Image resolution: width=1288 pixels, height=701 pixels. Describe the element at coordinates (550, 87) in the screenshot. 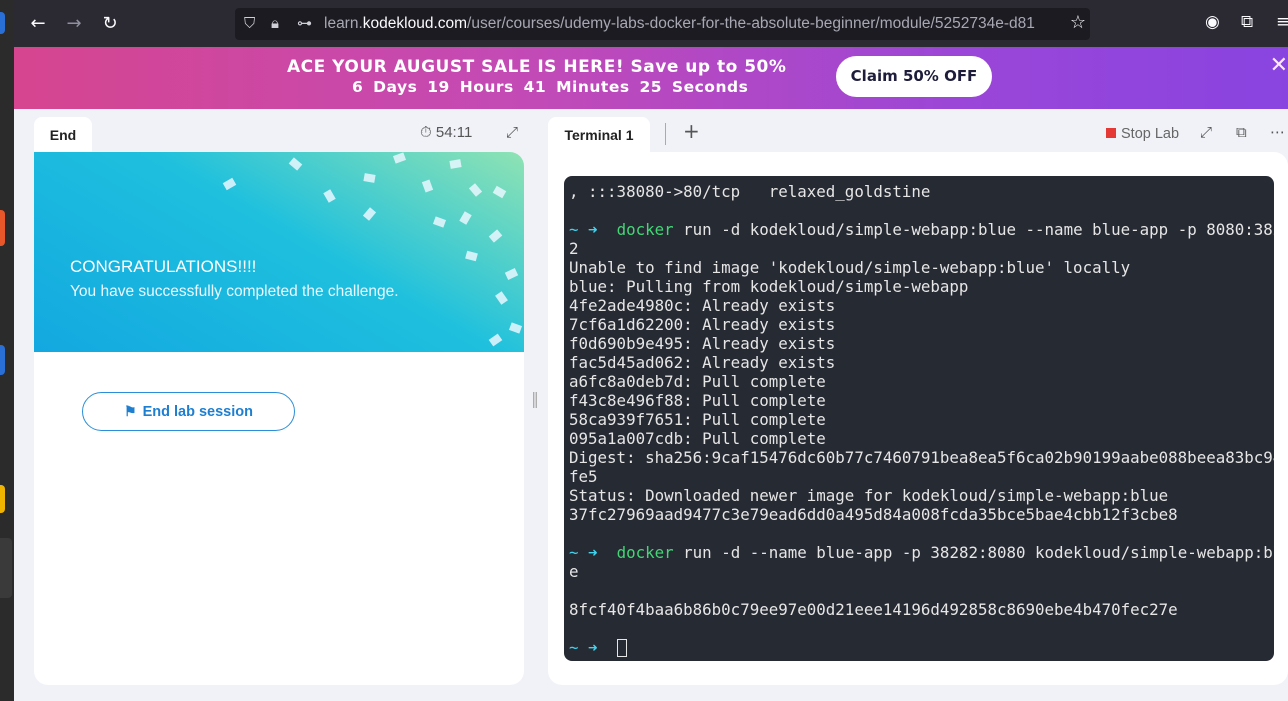

I see `banner-countdown: 6 Days 19 Hours 41 Minutes 25 Seconds` at that location.